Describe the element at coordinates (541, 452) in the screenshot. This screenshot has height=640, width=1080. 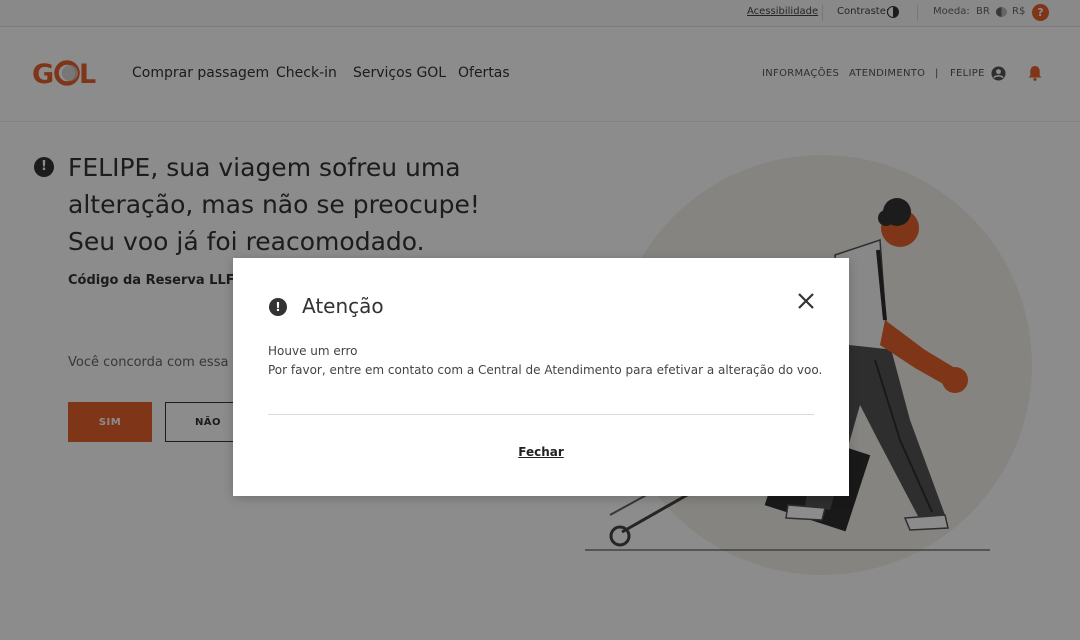
I see `close-button: Fechar` at that location.